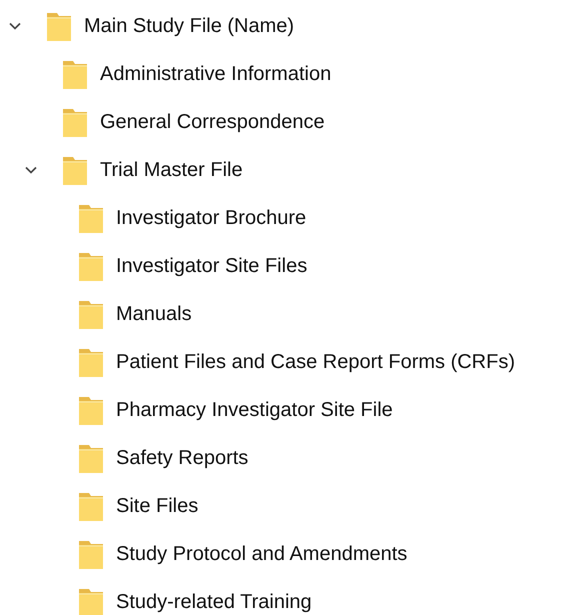 This screenshot has width=567, height=615. Describe the element at coordinates (316, 362) in the screenshot. I see `folder-label: Patient Files and Case Report Forms (CRFs)` at that location.